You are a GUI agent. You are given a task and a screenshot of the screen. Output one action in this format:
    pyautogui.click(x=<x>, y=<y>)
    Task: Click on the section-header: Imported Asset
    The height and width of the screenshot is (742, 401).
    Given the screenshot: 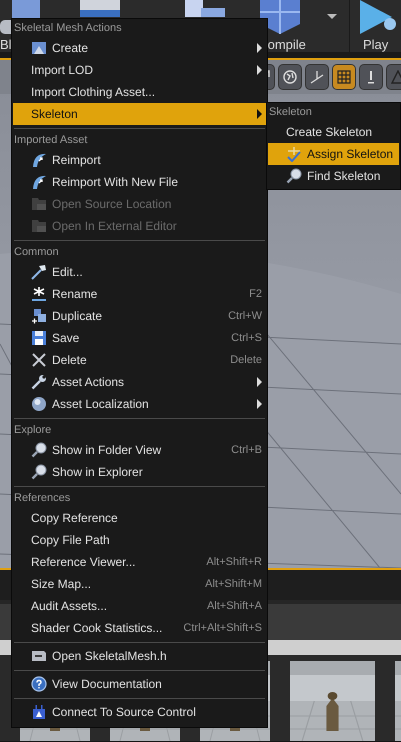 What is the action you would take?
    pyautogui.click(x=50, y=140)
    